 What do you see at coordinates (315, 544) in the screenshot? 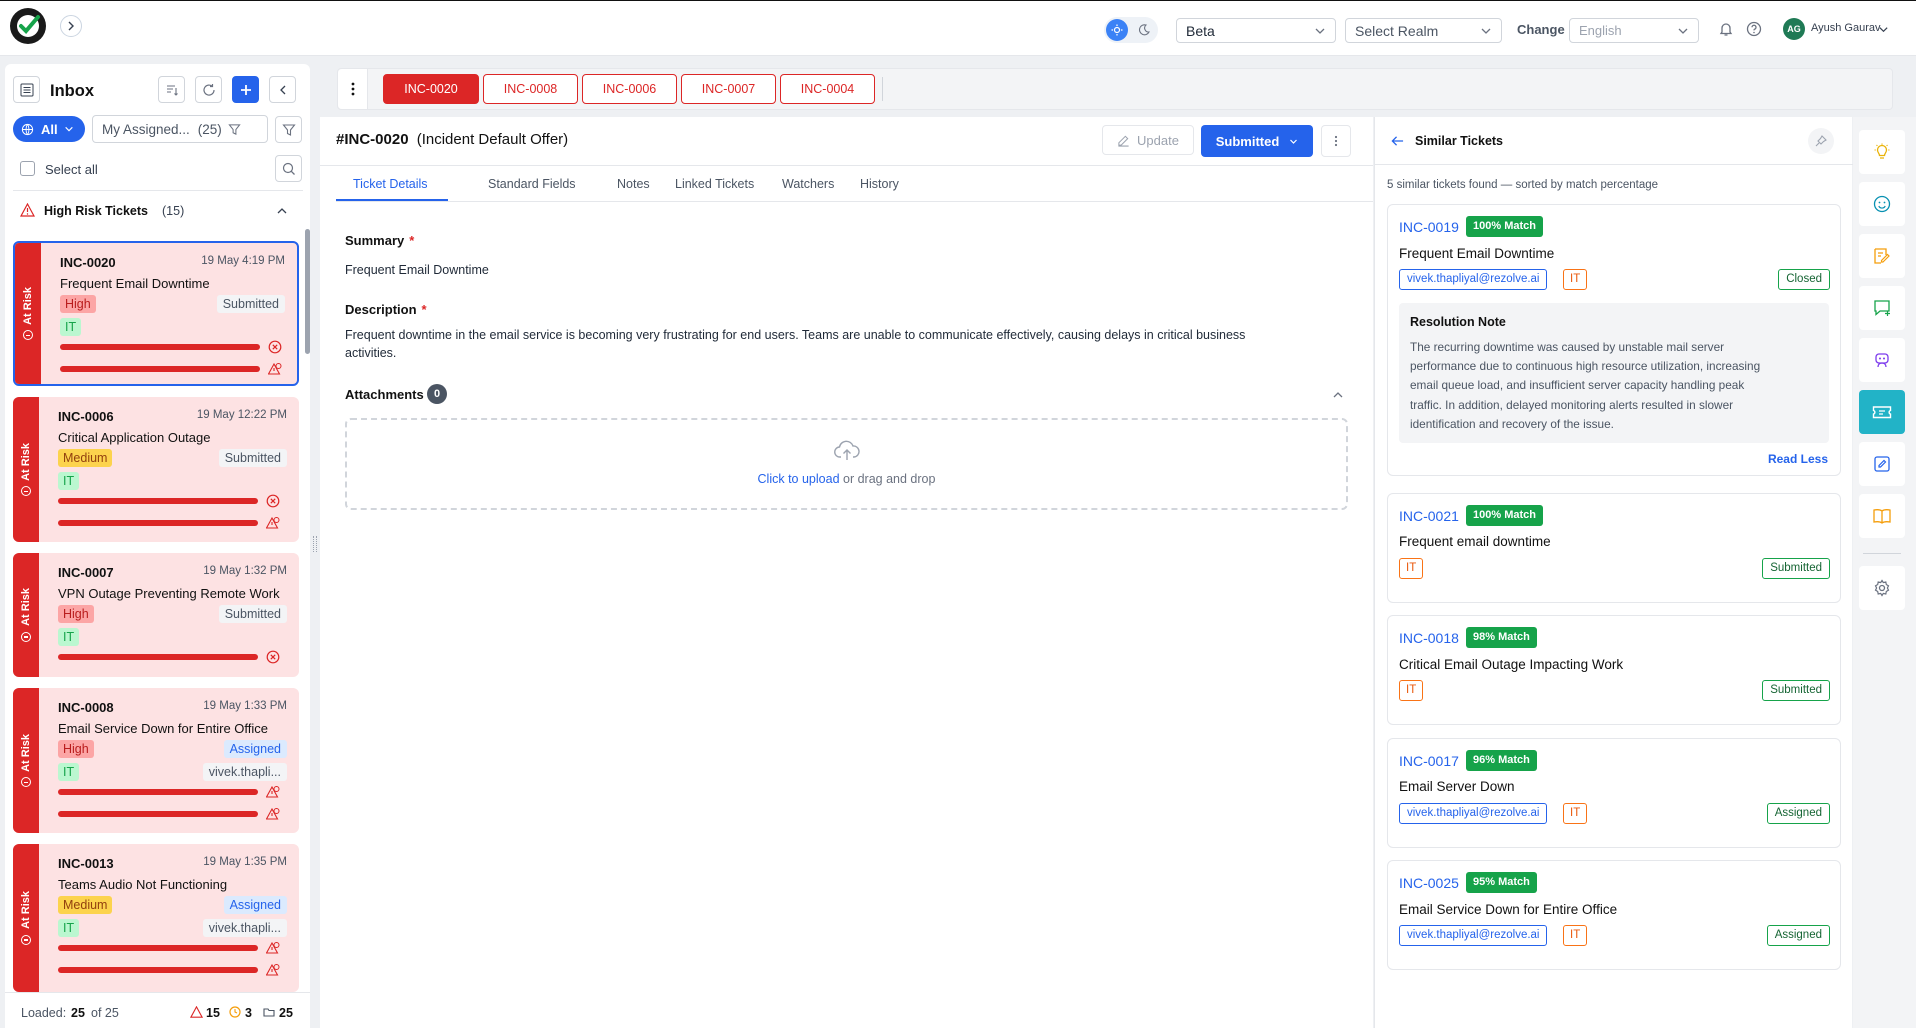
I see `resize-handle` at bounding box center [315, 544].